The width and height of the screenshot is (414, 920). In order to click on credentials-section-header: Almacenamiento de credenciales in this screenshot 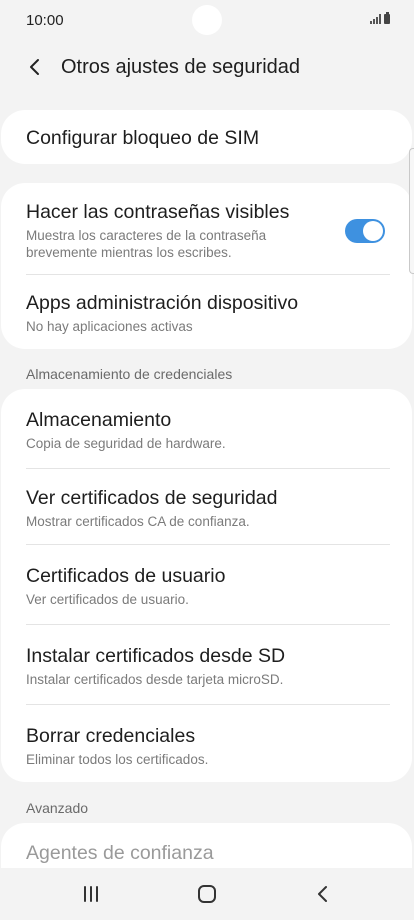, I will do `click(129, 374)`.